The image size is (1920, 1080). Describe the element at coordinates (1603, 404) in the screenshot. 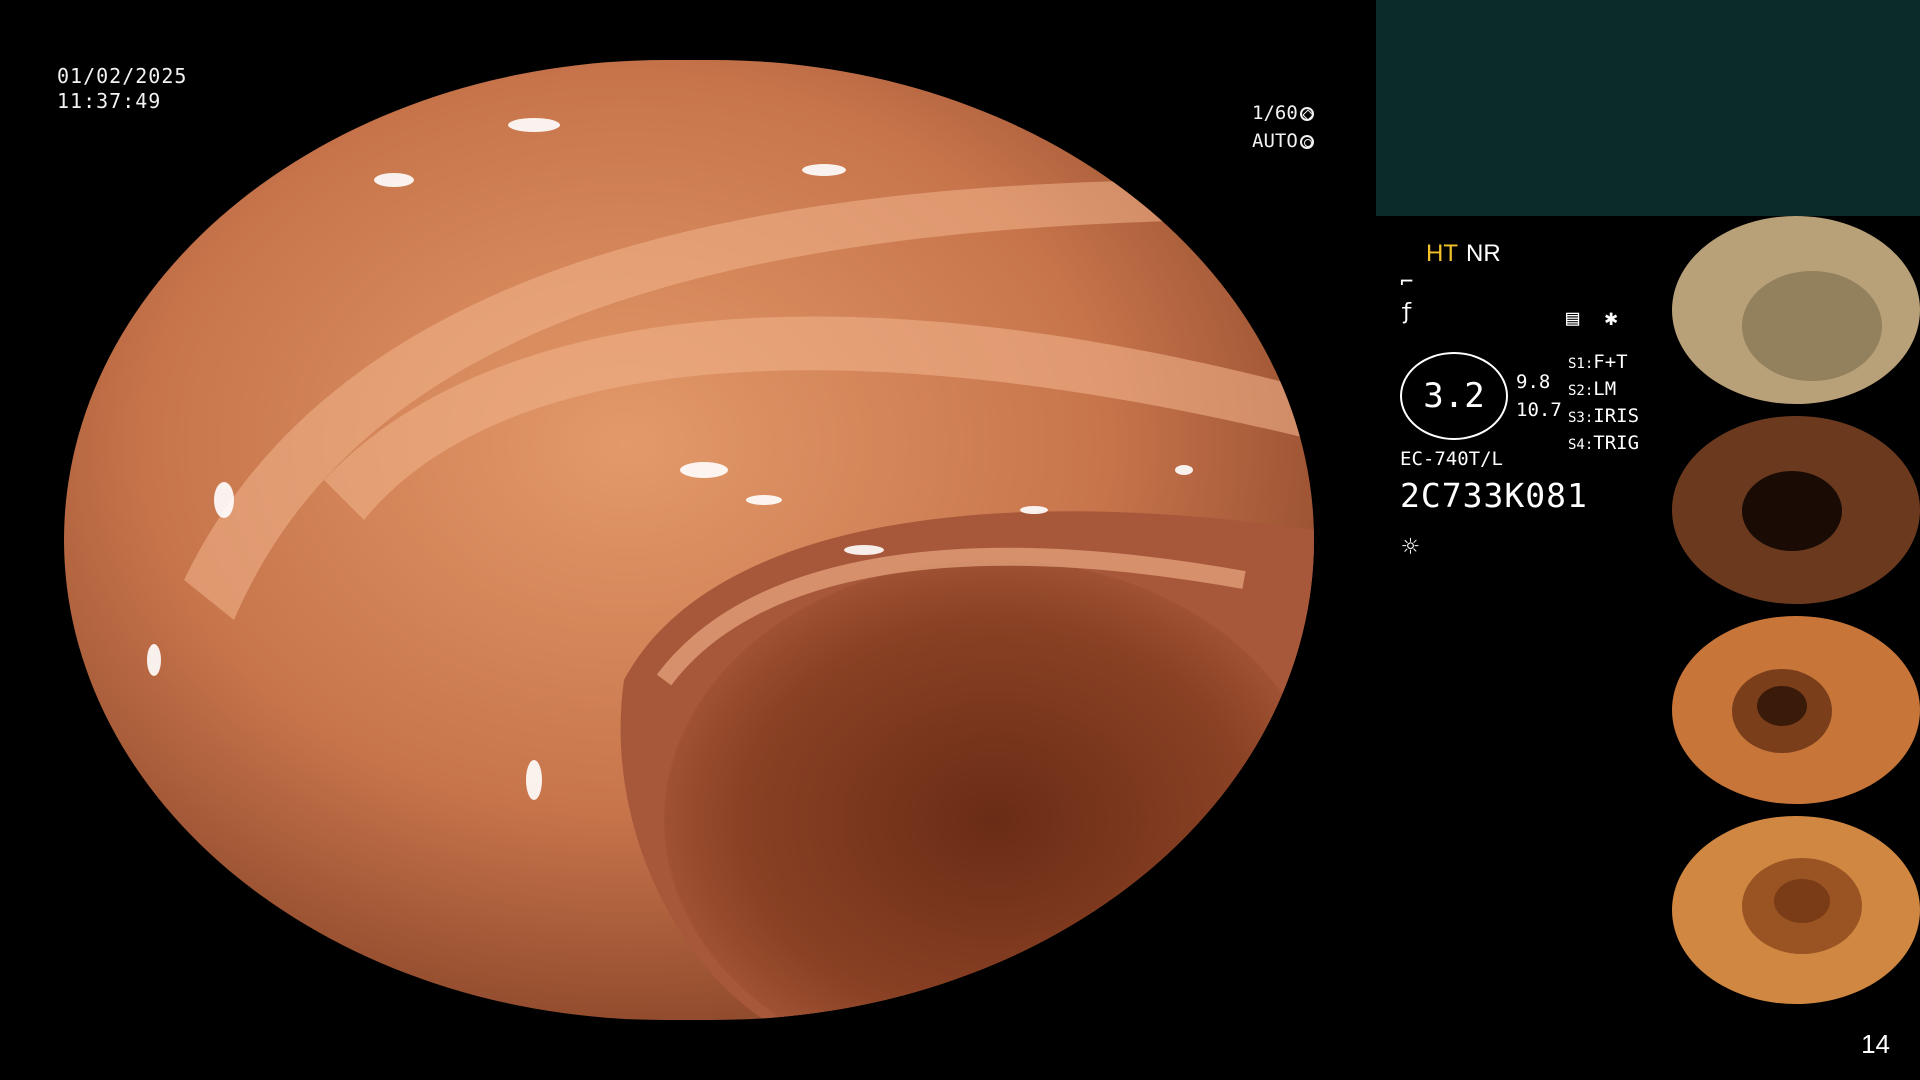

I see `settings-list: S1:F+T S2:LM S3:IRIS S4:TRIG` at that location.